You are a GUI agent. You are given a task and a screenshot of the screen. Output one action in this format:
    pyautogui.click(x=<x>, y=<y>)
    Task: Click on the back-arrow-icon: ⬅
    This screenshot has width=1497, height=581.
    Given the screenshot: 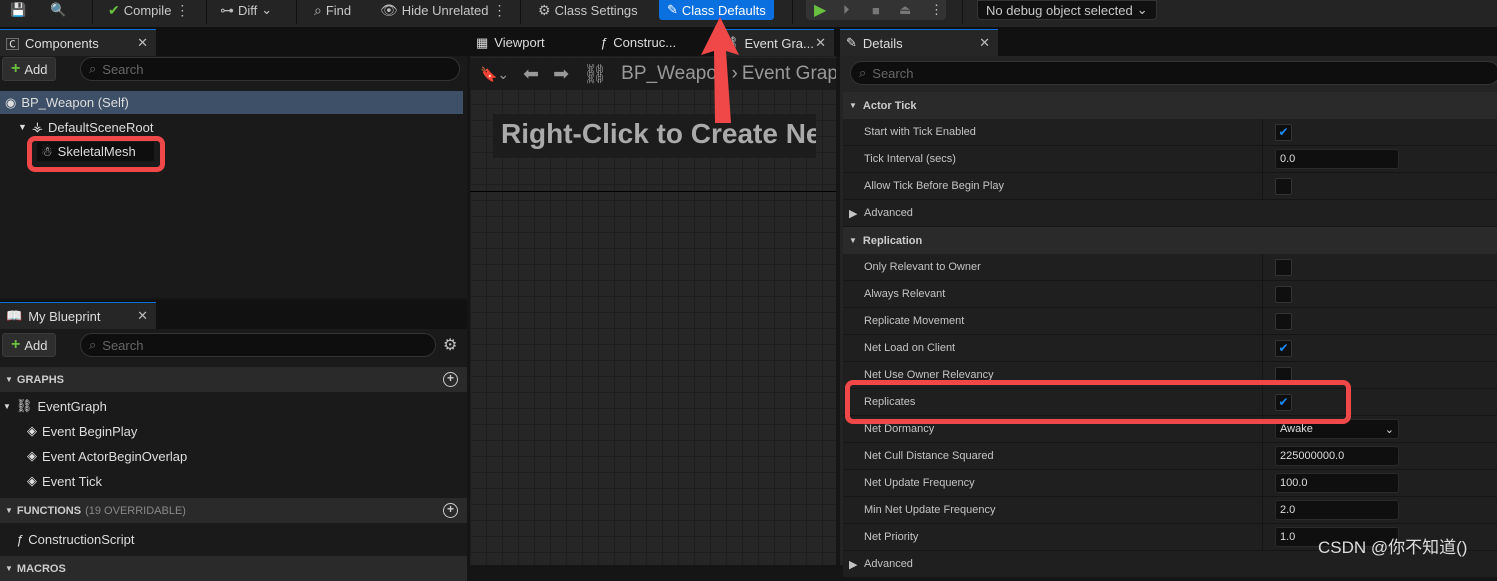 What is the action you would take?
    pyautogui.click(x=531, y=74)
    